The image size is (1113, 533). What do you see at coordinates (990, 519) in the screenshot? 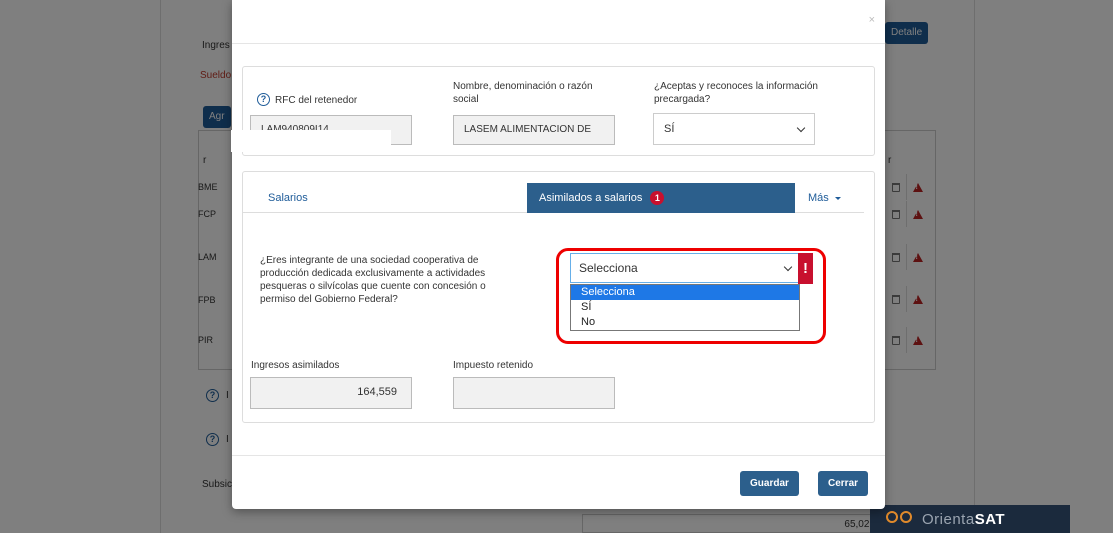
I see `orientasat-brand: SAT` at bounding box center [990, 519].